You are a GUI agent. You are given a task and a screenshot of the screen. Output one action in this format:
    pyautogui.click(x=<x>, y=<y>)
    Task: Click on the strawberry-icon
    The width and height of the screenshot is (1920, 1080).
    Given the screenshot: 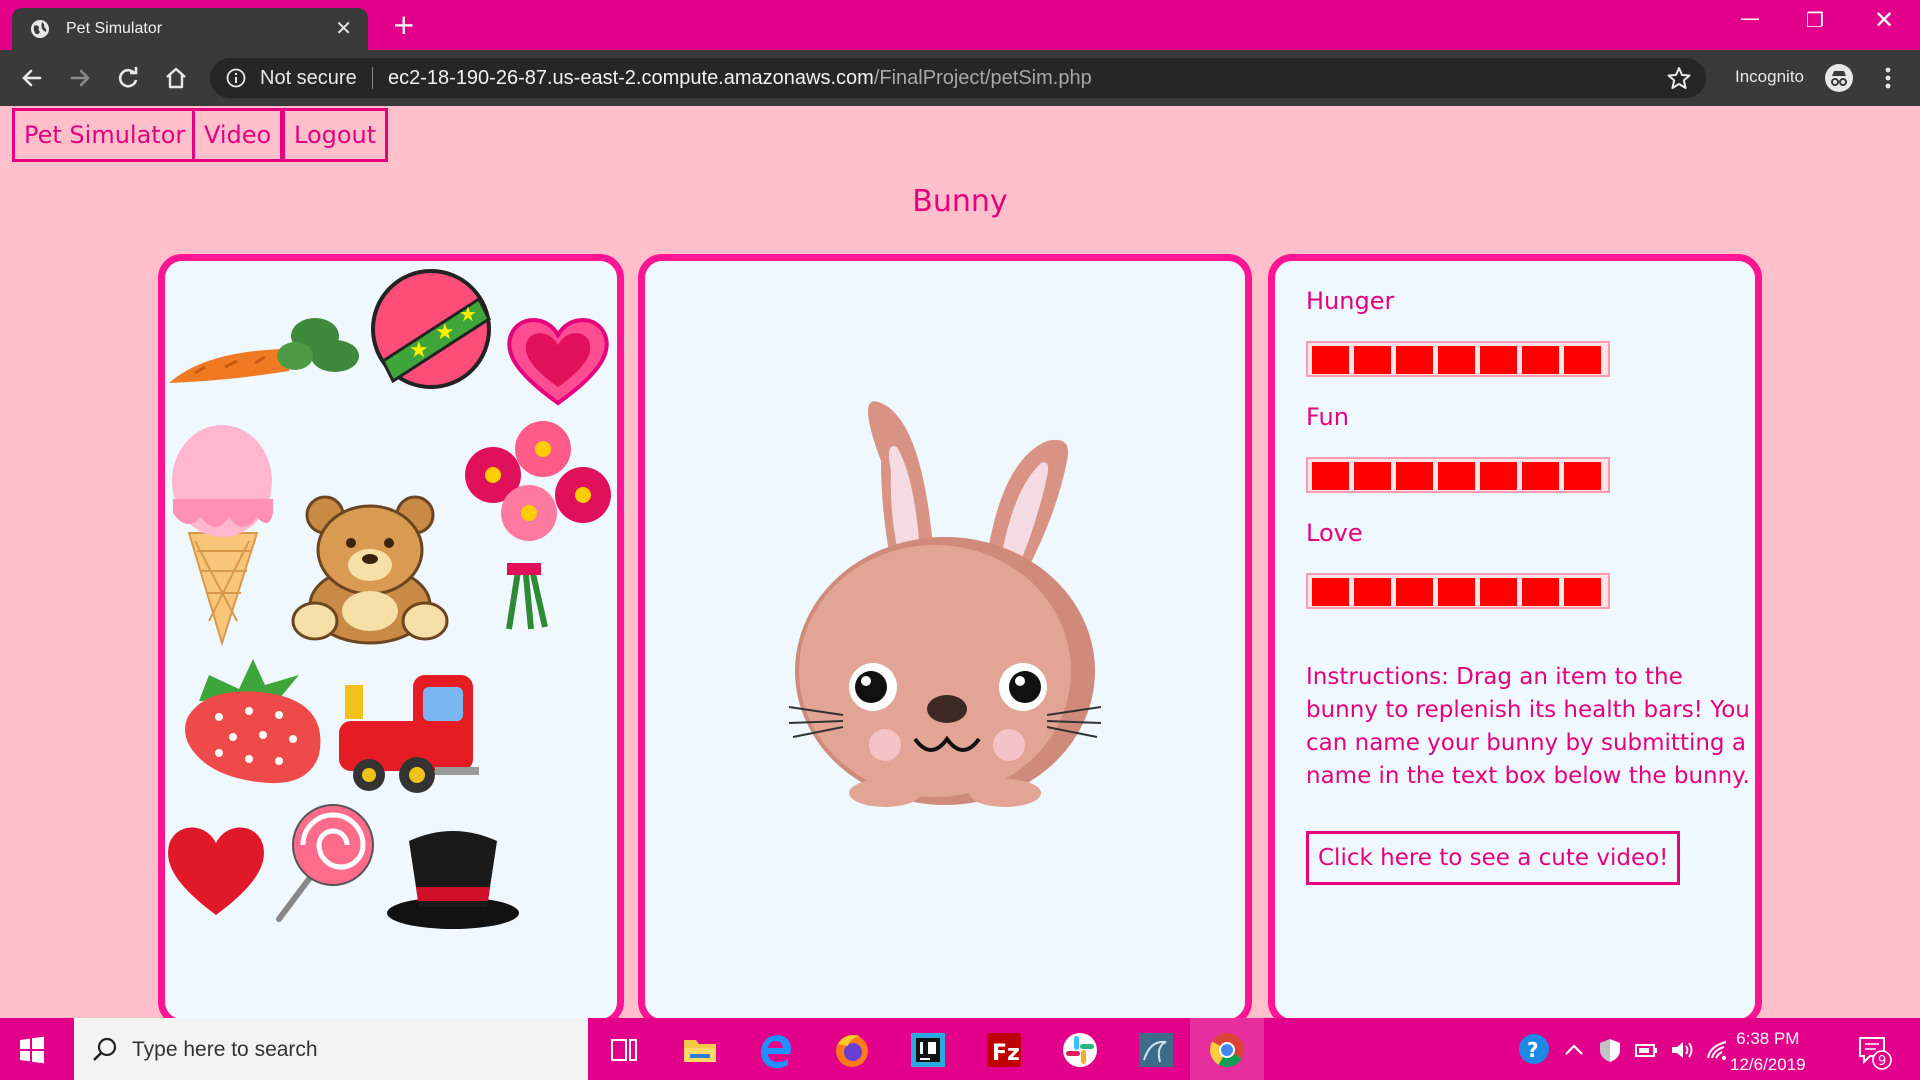 What is the action you would take?
    pyautogui.click(x=249, y=722)
    